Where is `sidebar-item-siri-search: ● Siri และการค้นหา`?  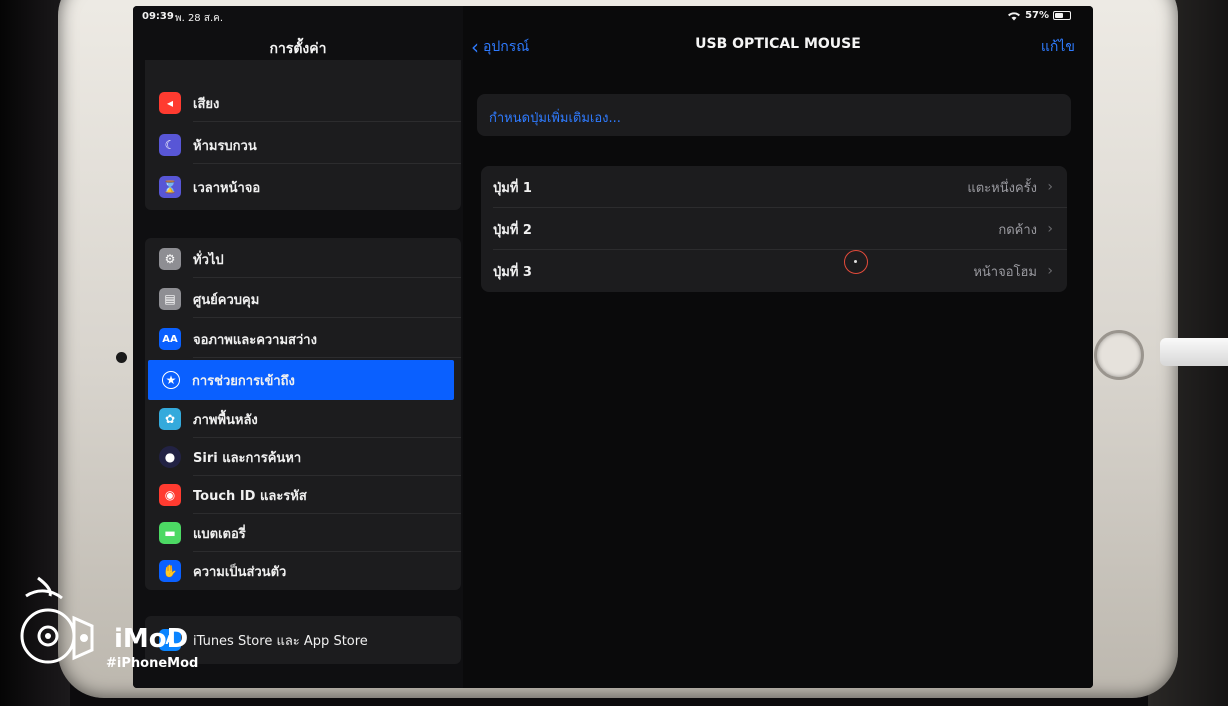 sidebar-item-siri-search: ● Siri และการค้นหา is located at coordinates (303, 457).